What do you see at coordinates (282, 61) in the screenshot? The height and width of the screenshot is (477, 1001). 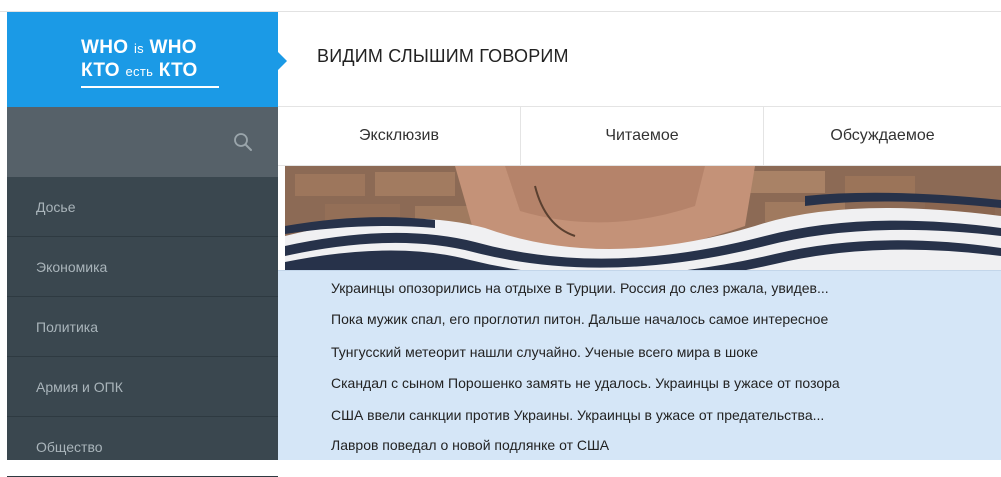 I see `header-arrow-icon` at bounding box center [282, 61].